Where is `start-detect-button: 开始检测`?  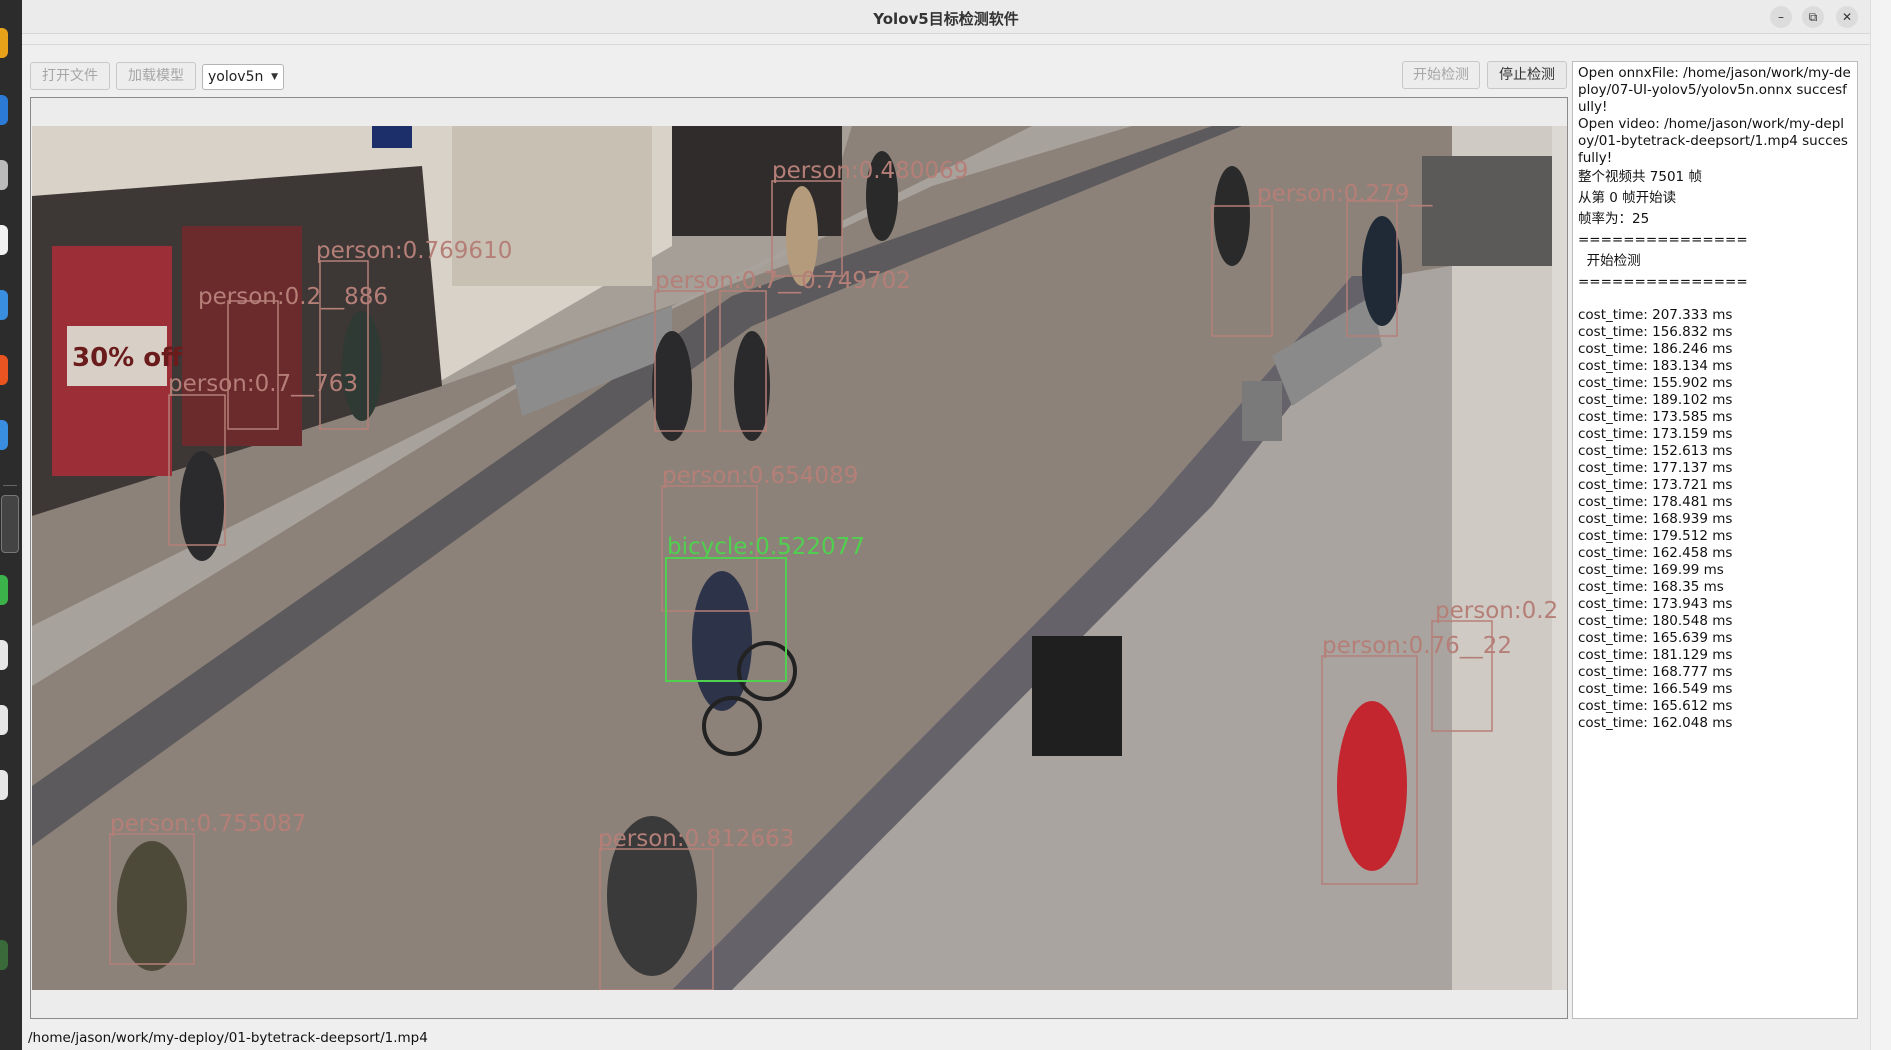 start-detect-button: 开始检测 is located at coordinates (1441, 75).